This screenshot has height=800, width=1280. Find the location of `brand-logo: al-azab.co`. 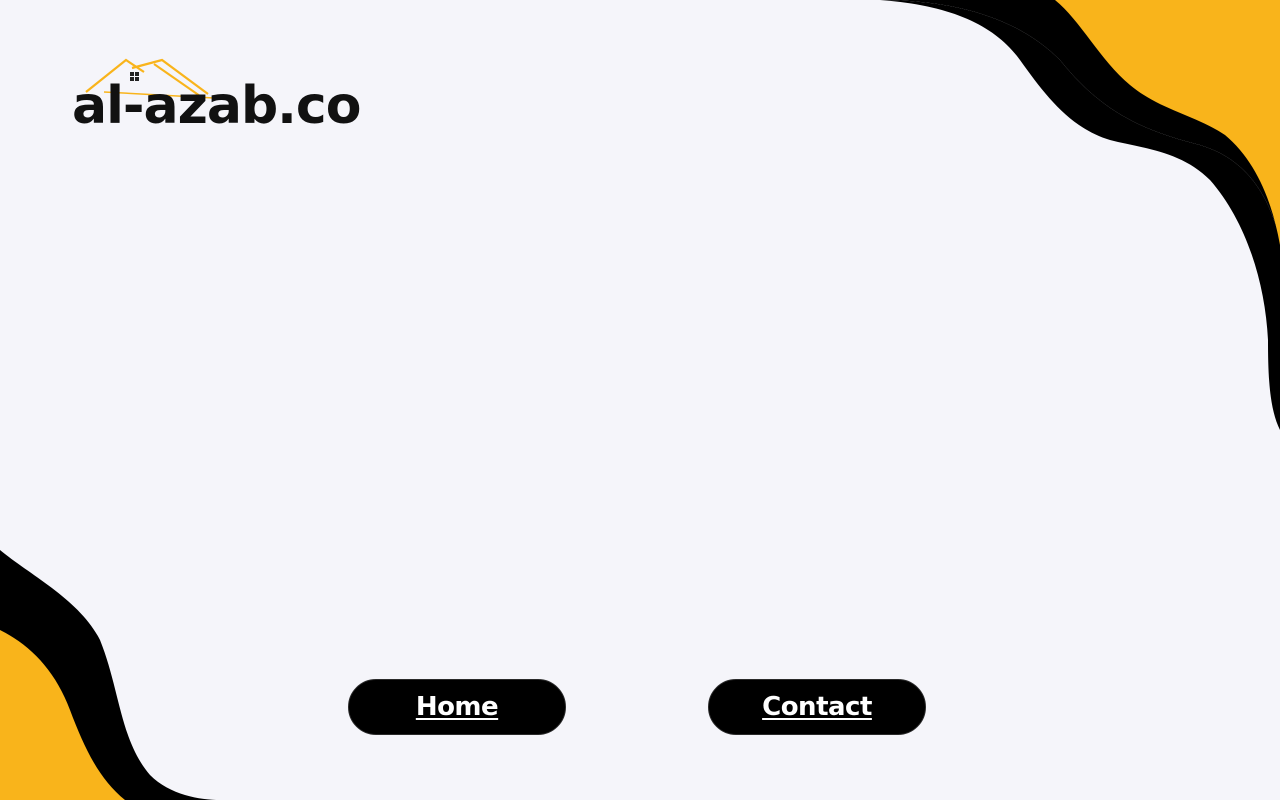

brand-logo: al-azab.co is located at coordinates (225, 101).